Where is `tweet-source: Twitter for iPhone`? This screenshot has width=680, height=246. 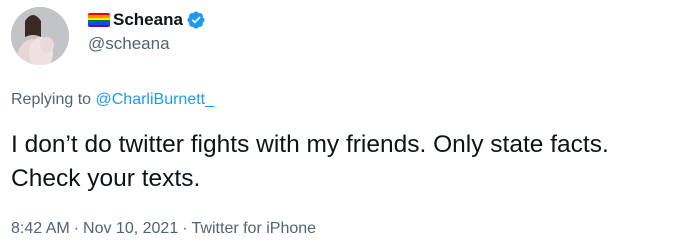
tweet-source: Twitter for iPhone is located at coordinates (254, 228).